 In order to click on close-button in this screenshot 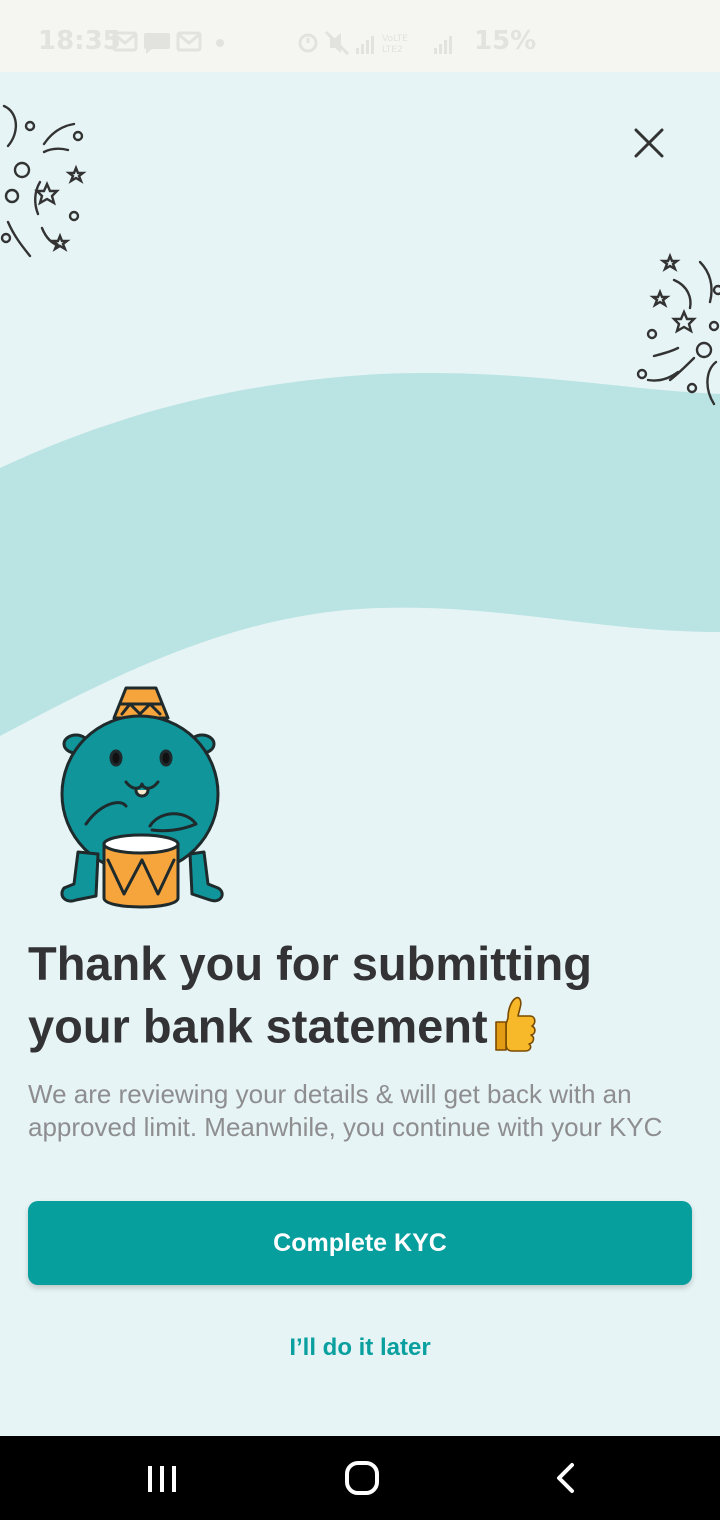, I will do `click(650, 144)`.